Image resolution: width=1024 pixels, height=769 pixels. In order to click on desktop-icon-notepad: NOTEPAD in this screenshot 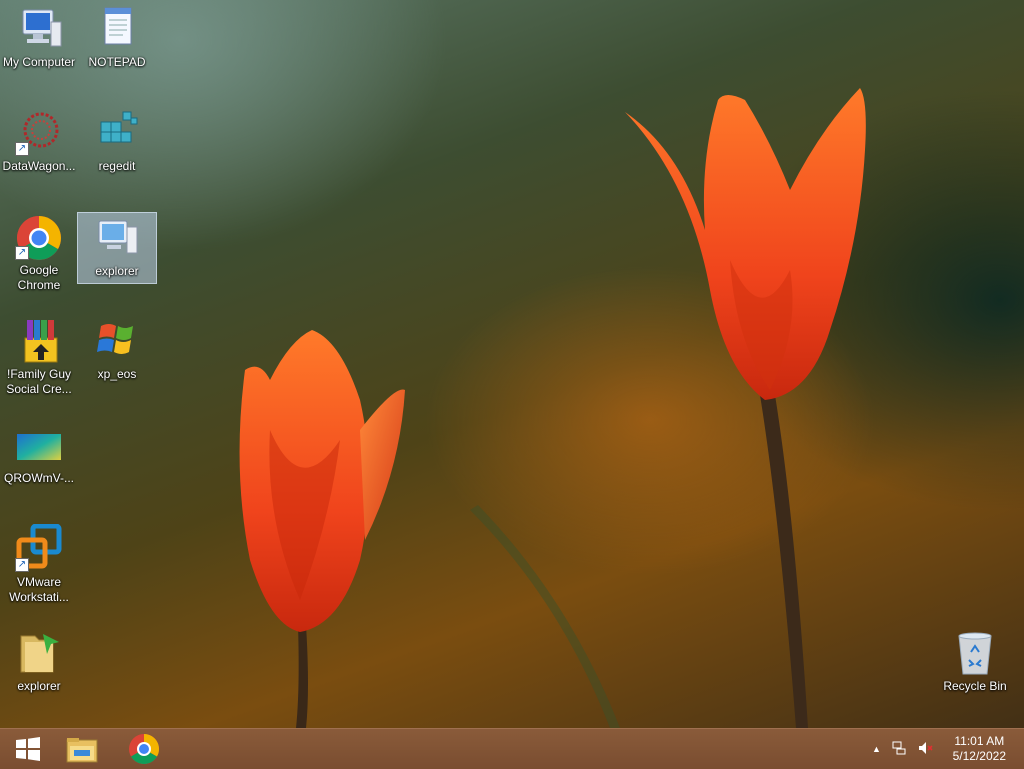, I will do `click(117, 39)`.